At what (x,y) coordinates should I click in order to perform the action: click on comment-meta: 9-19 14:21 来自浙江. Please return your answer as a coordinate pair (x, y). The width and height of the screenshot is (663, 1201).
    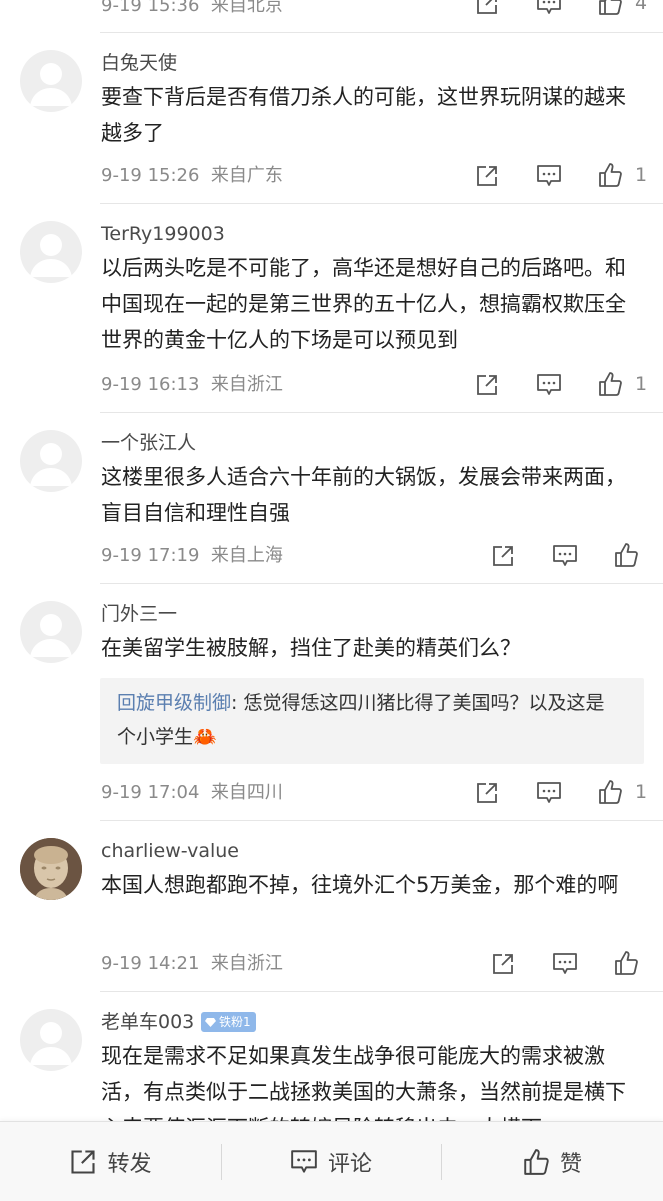
    Looking at the image, I should click on (192, 964).